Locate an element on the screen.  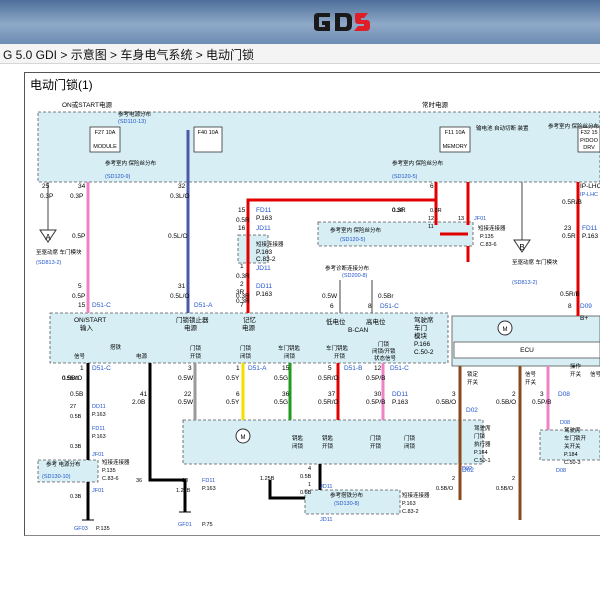
actuator-label: 开锁 is located at coordinates (376, 446).